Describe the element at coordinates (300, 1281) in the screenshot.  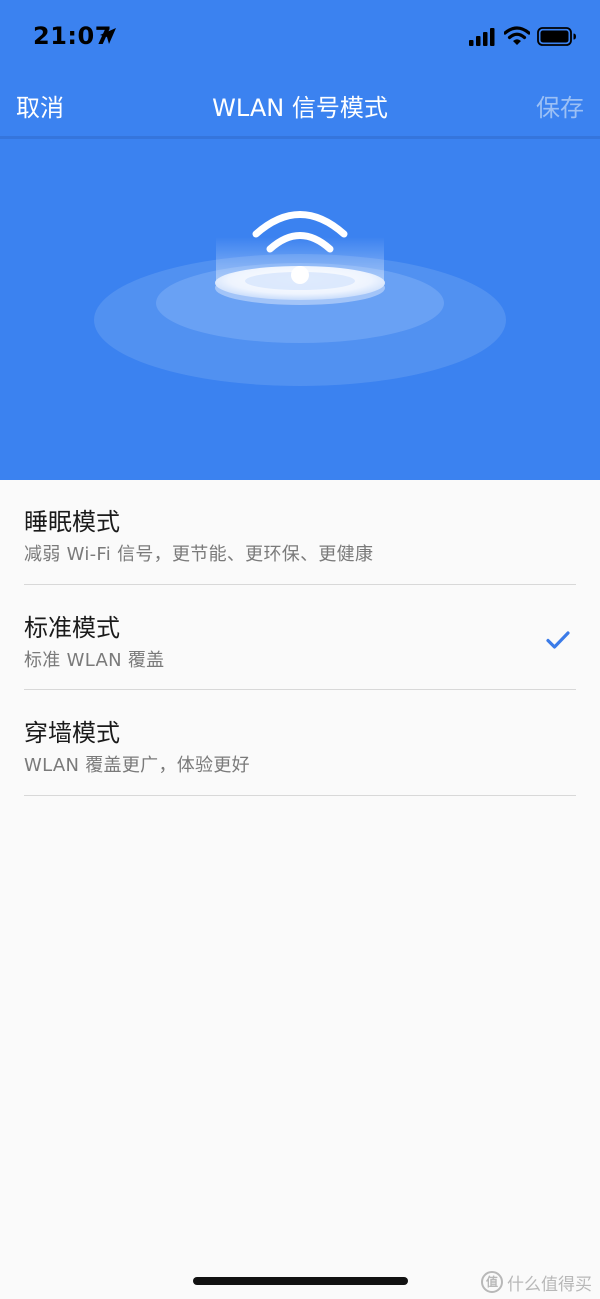
I see `home-indicator` at that location.